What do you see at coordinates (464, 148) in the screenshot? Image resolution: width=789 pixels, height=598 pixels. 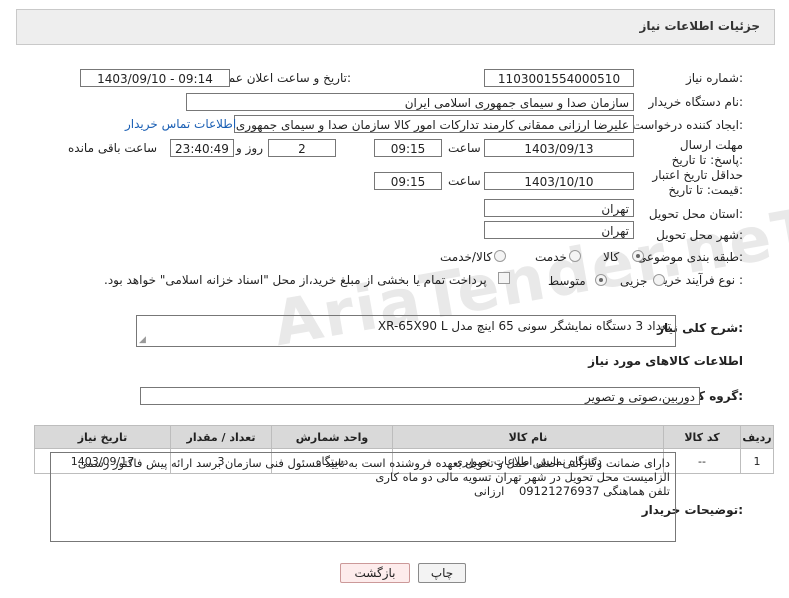 I see `deadline-time-label: ساعت` at bounding box center [464, 148].